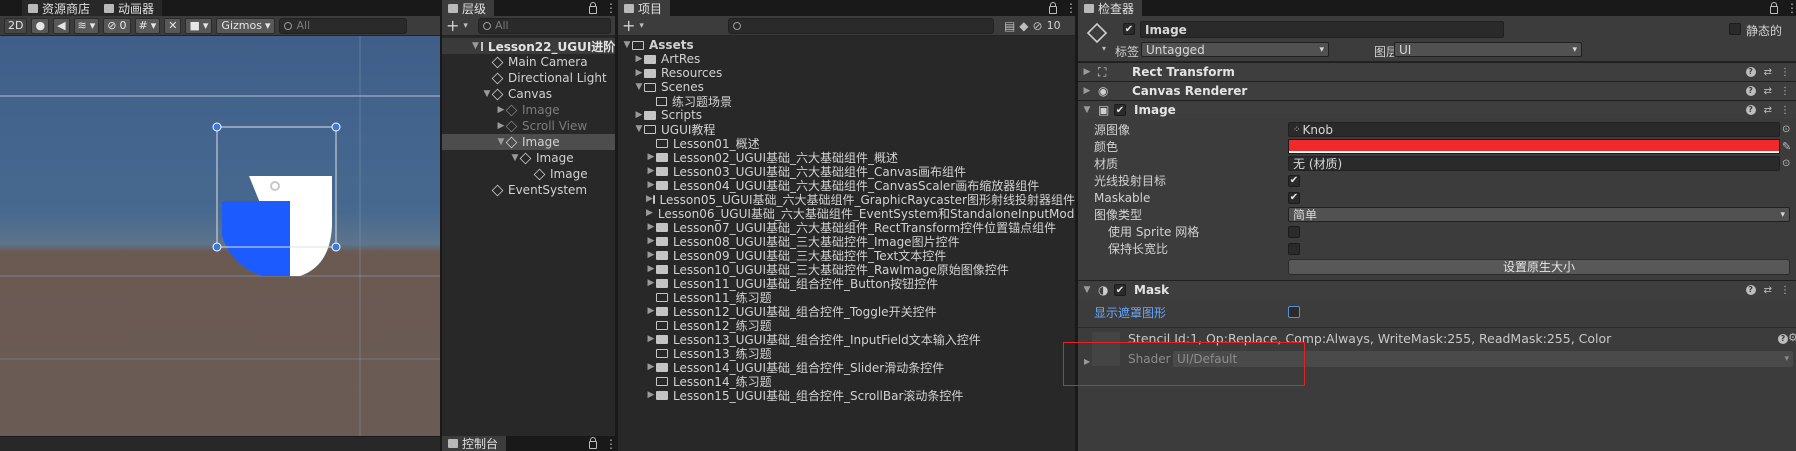 This screenshot has width=1796, height=451. Describe the element at coordinates (528, 94) in the screenshot. I see `hierarchy-item: ▼ Canvas` at that location.